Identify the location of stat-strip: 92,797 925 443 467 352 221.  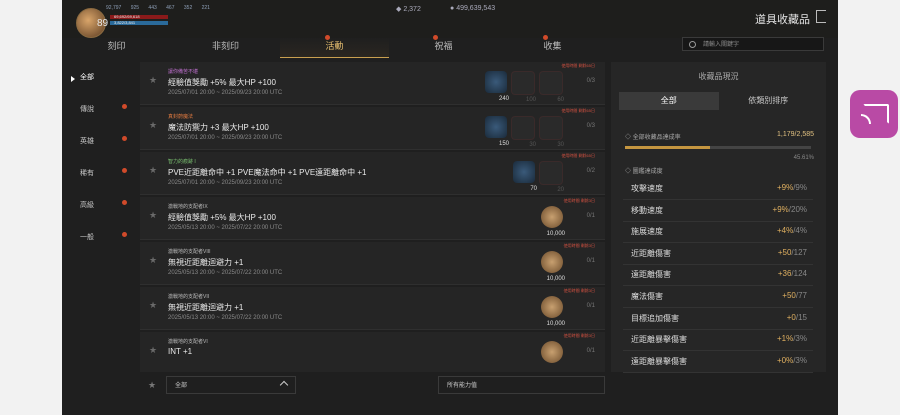
(162, 8).